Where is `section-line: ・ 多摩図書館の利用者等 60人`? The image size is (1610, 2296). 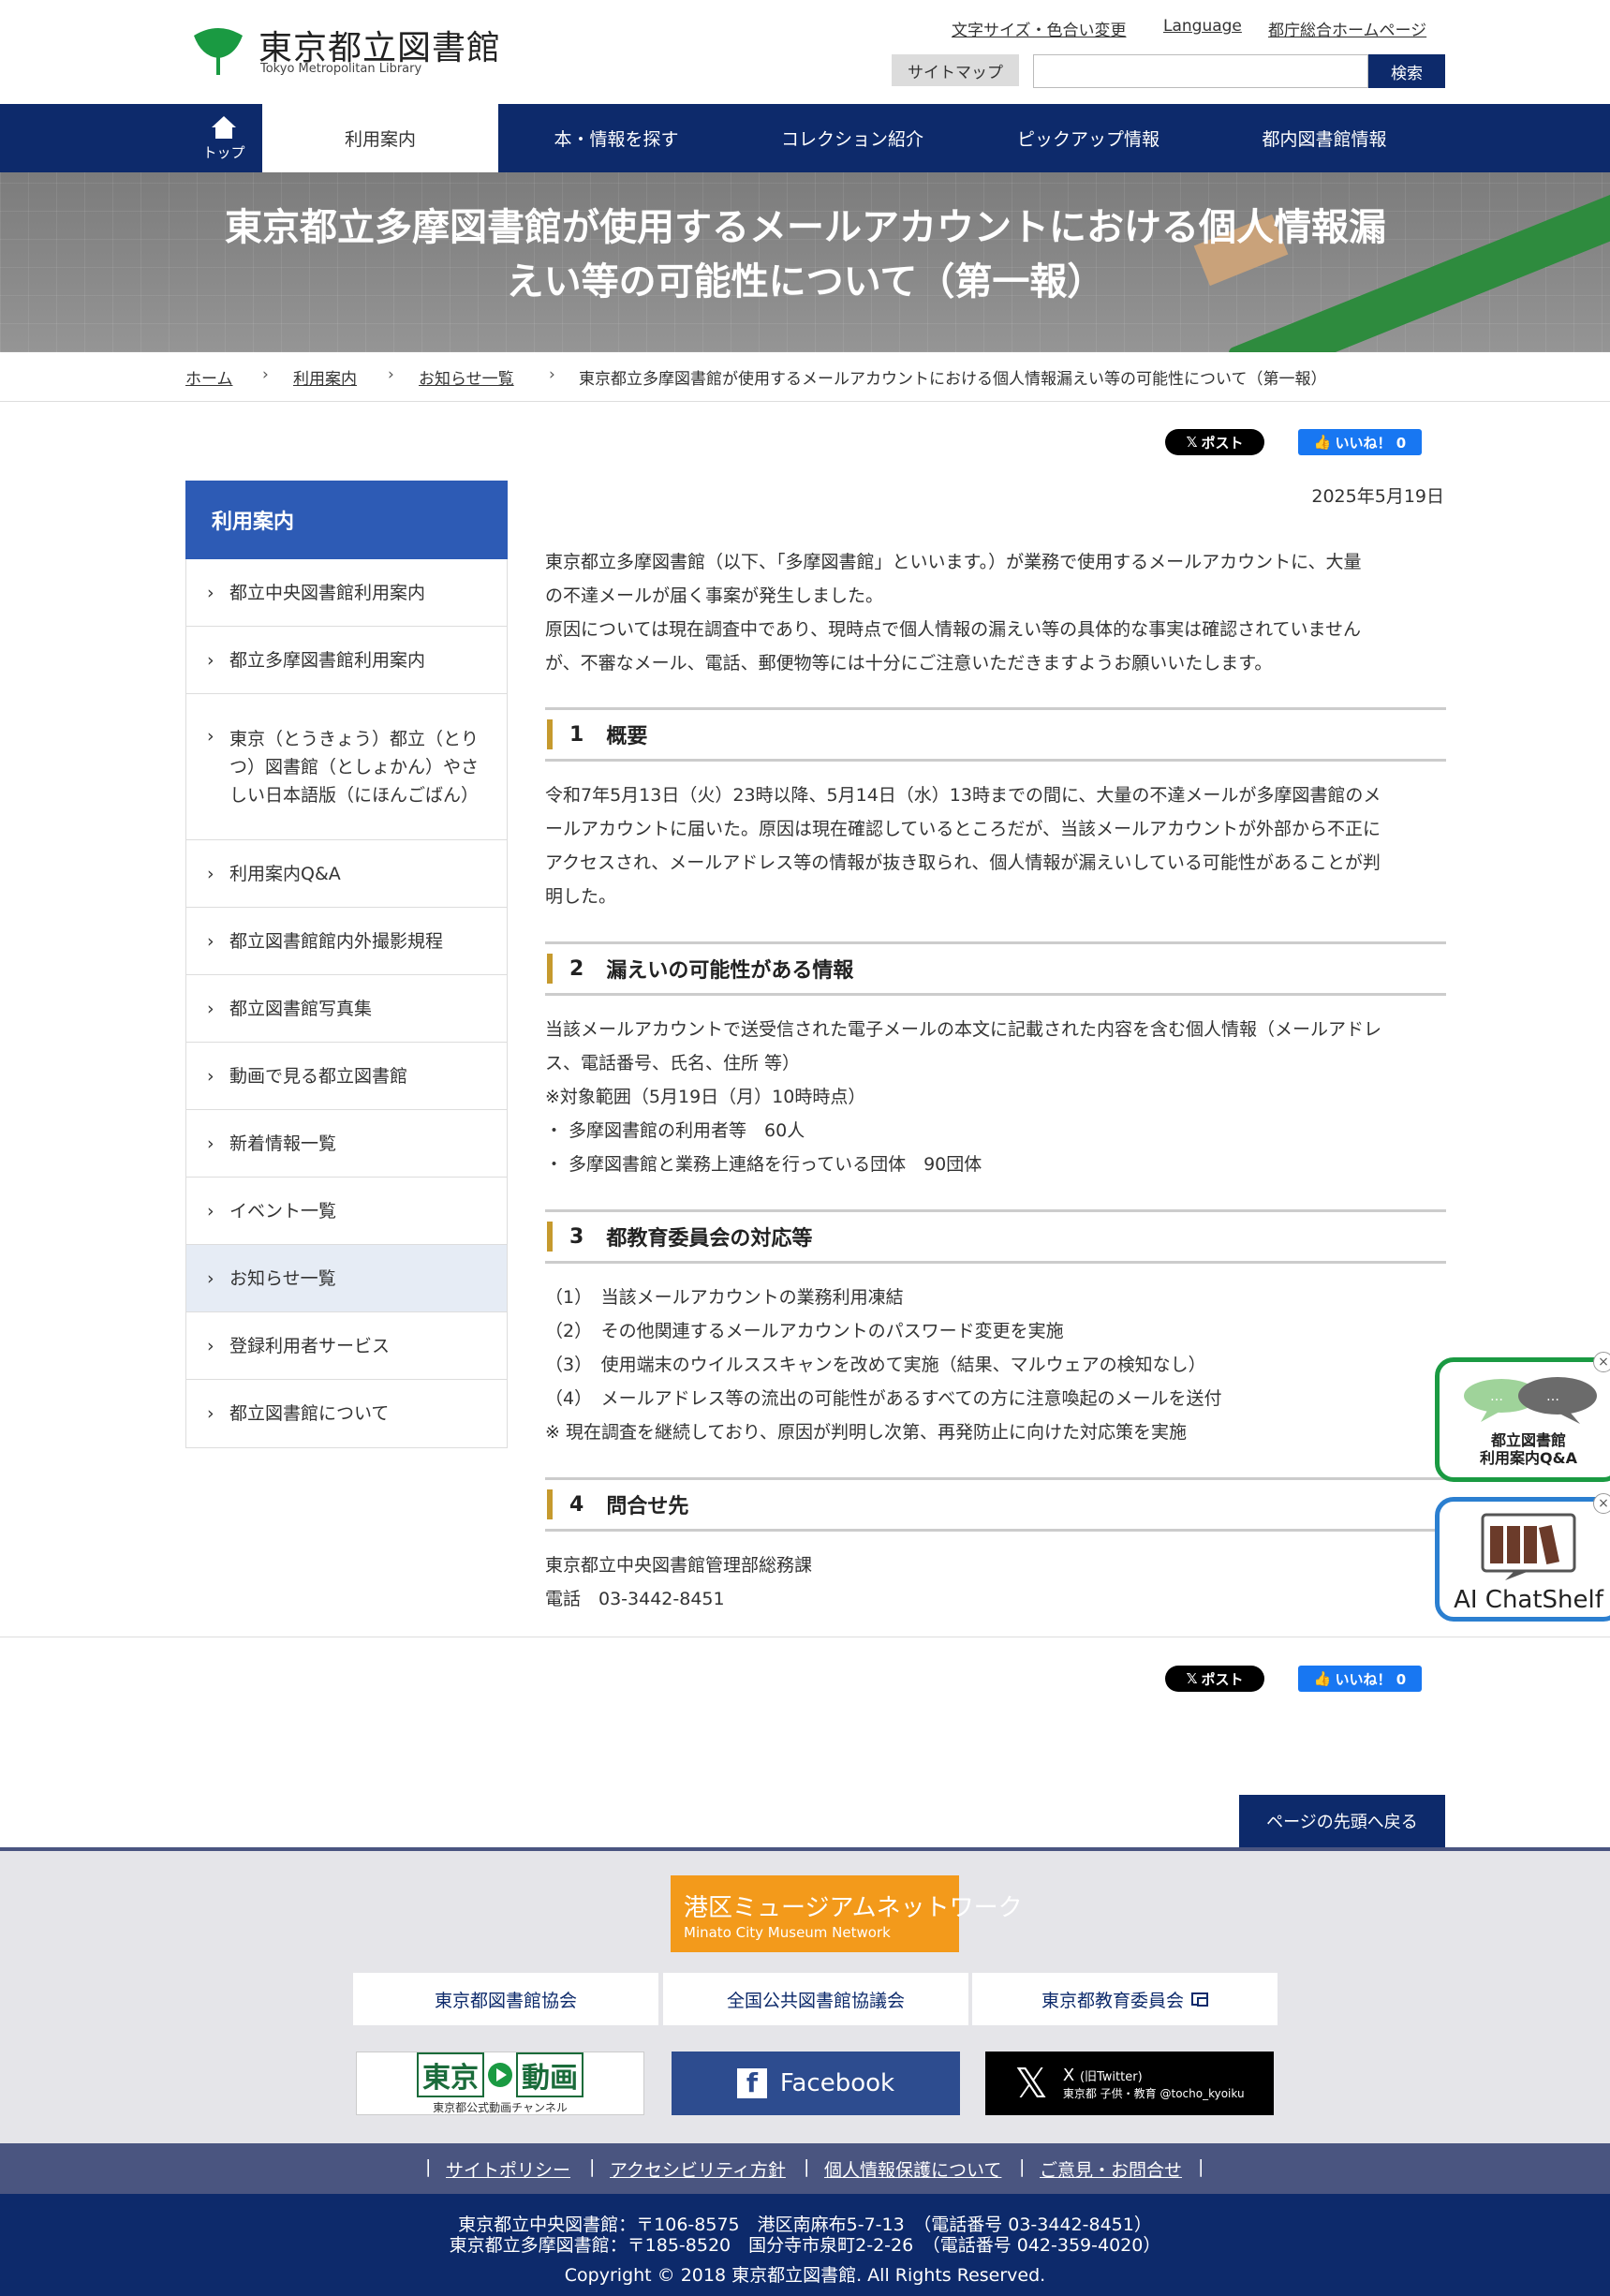
section-line: ・ 多摩図書館の利用者等 60人 is located at coordinates (675, 1130).